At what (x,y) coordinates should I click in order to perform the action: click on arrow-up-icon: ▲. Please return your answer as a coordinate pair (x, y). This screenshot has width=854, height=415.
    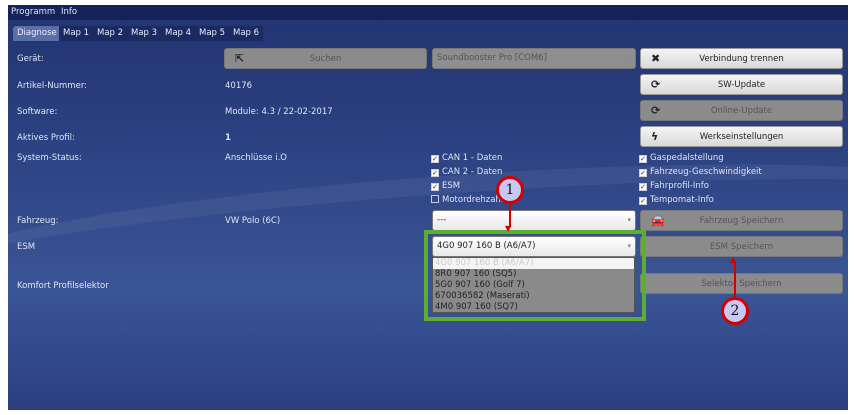
    Looking at the image, I should click on (733, 259).